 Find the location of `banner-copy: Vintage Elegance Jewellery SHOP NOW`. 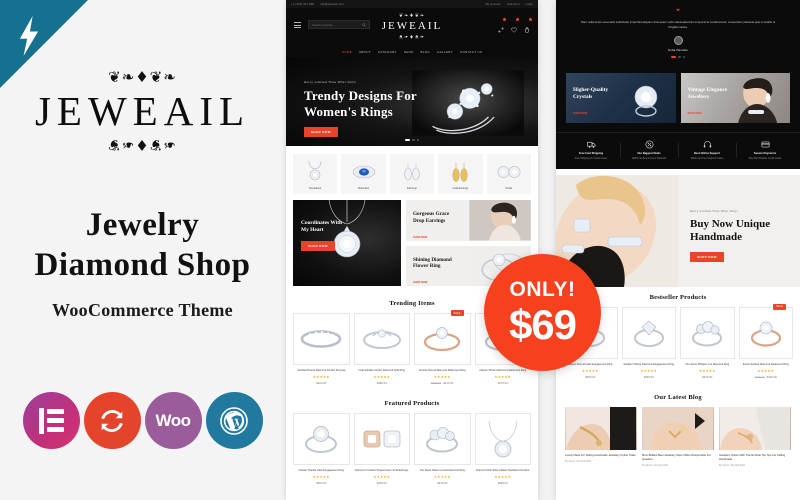

banner-copy: Vintage Elegance Jewellery SHOP NOW is located at coordinates (714, 103).